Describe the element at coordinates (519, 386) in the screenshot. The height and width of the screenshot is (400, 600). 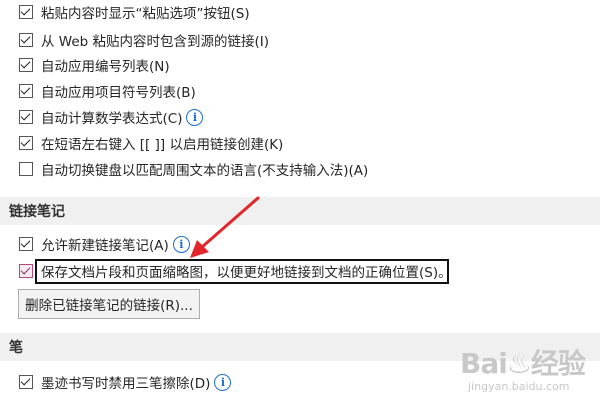
I see `watermark-url: jingyan.baidu.com` at that location.